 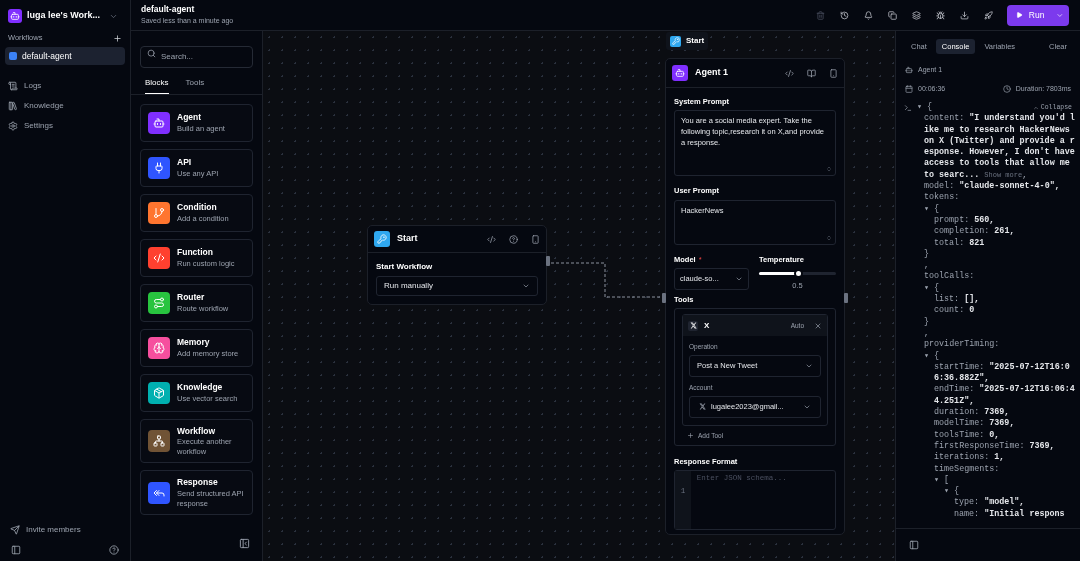 I want to click on help-icon, so click(x=114, y=550).